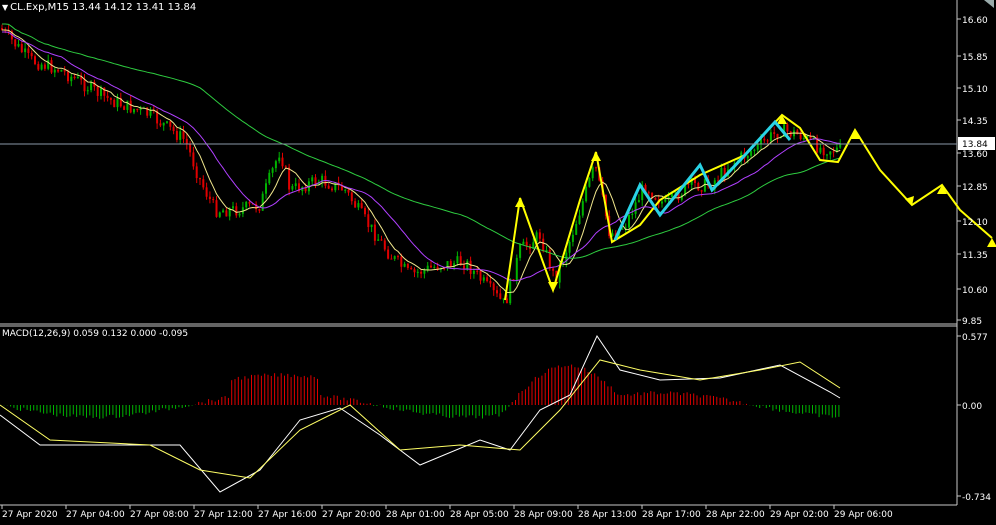 This screenshot has height=525, width=996. What do you see at coordinates (607, 515) in the screenshot?
I see `time-label: 28 Apr 13:00` at bounding box center [607, 515].